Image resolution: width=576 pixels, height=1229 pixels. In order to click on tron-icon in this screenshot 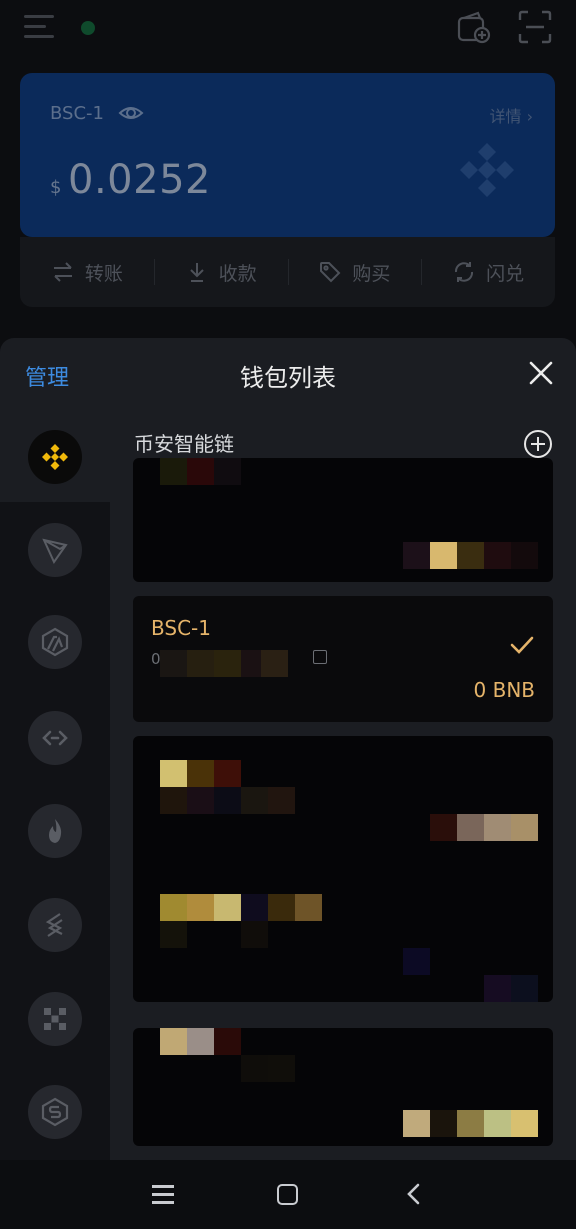, I will do `click(55, 551)`.